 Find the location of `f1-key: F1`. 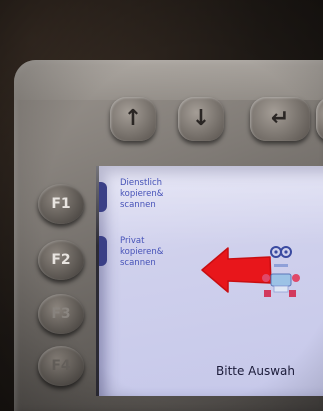

f1-key: F1 is located at coordinates (61, 204).